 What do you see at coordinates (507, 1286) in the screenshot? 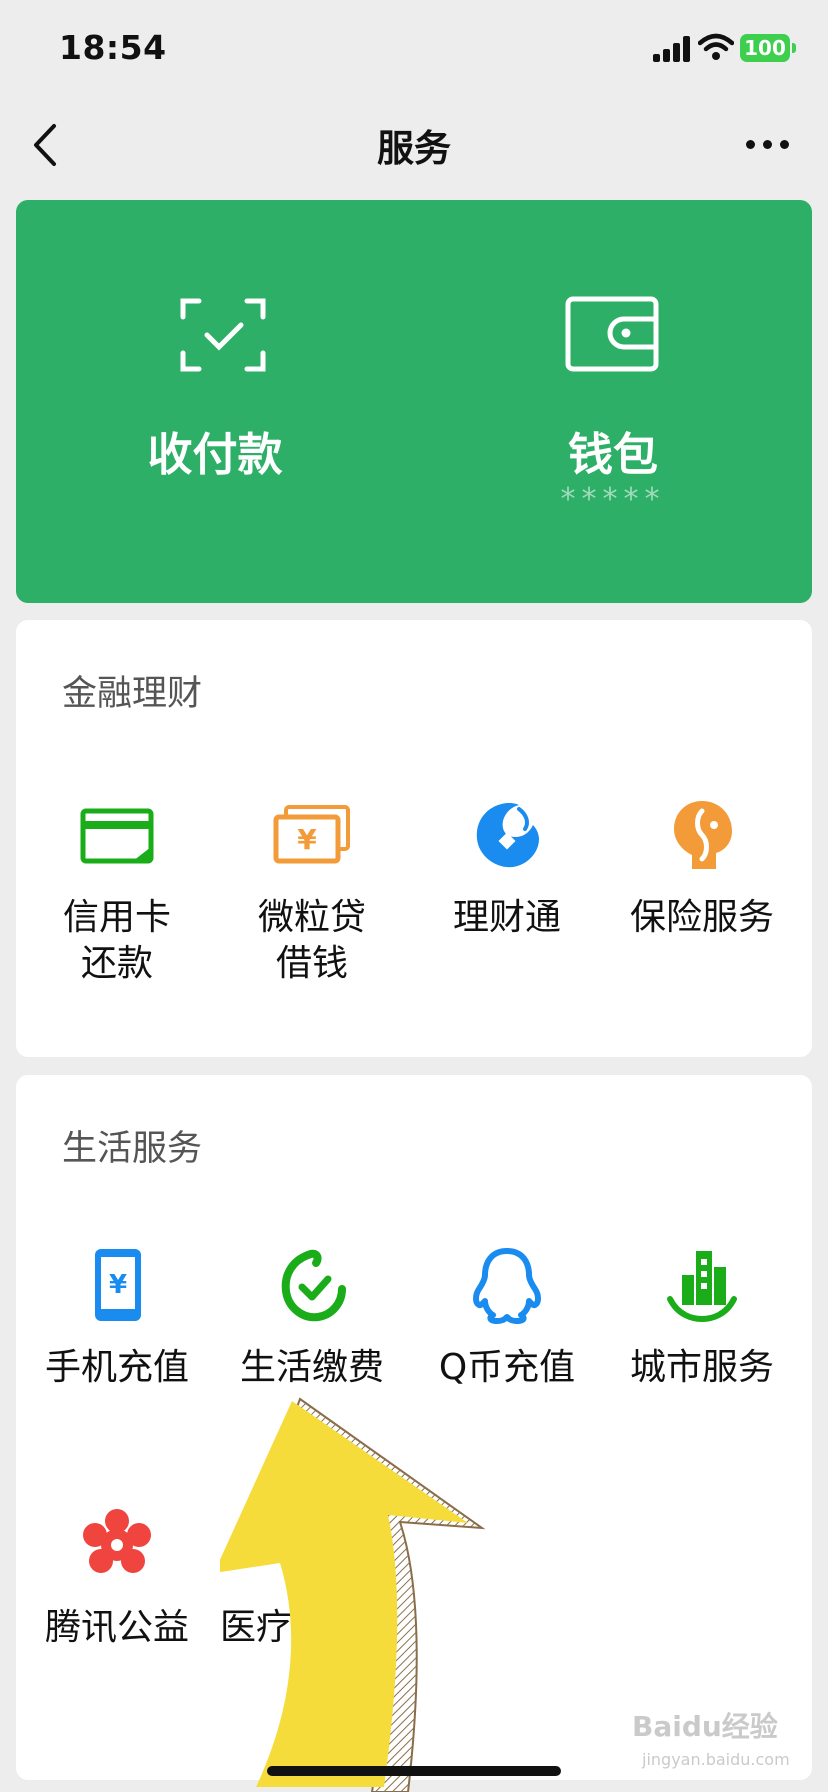
I see `qq-coin-icon` at bounding box center [507, 1286].